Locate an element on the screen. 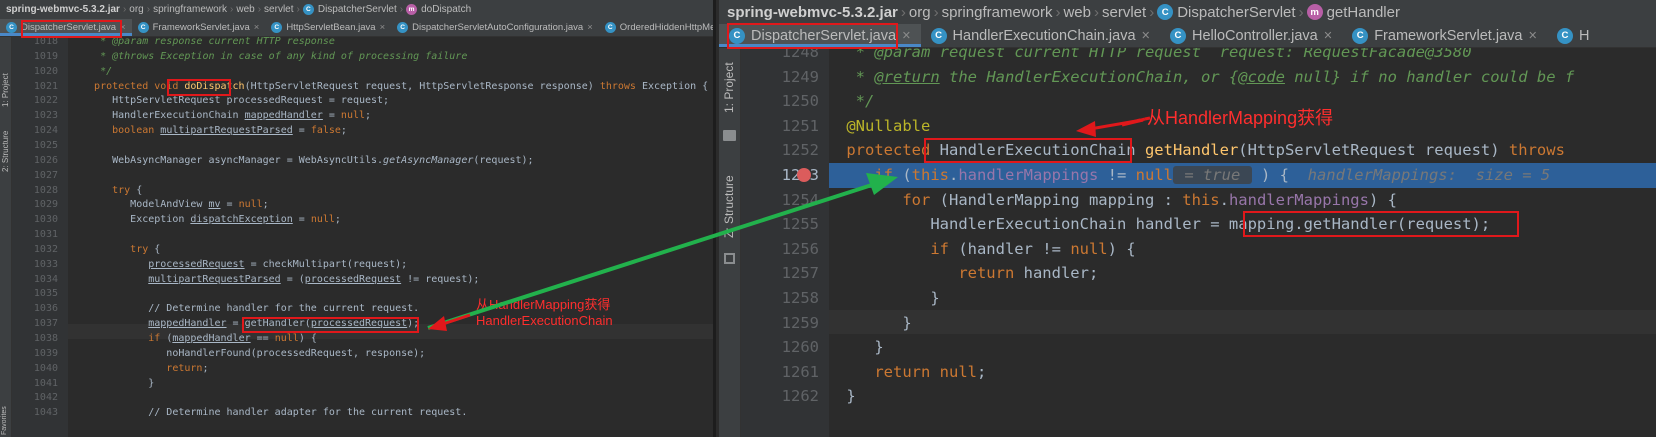 The width and height of the screenshot is (1656, 437). green-arrowhead is located at coordinates (882, 184).